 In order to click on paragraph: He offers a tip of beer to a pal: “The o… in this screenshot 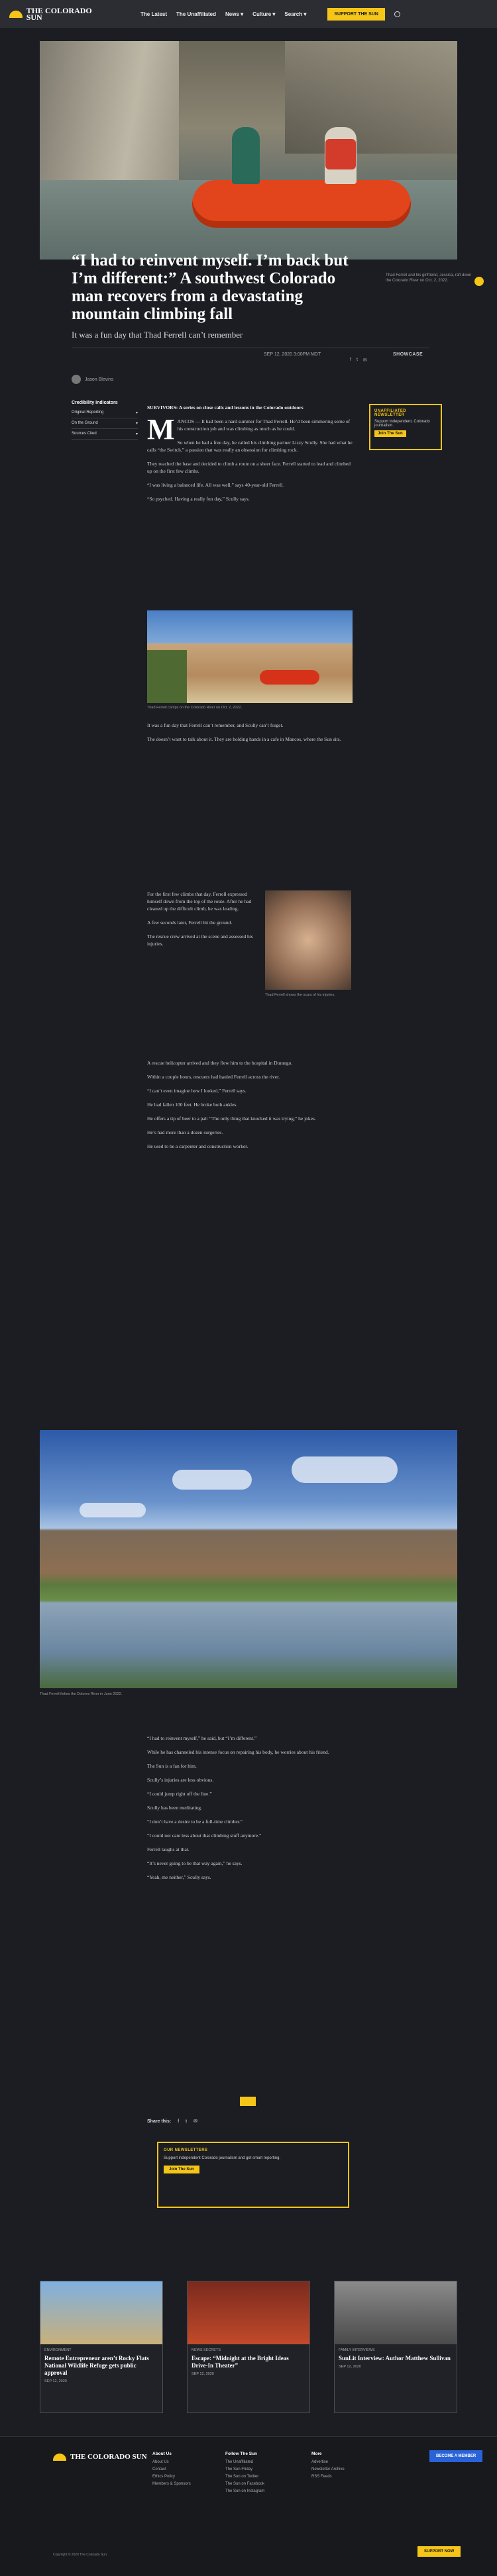, I will do `click(231, 1118)`.